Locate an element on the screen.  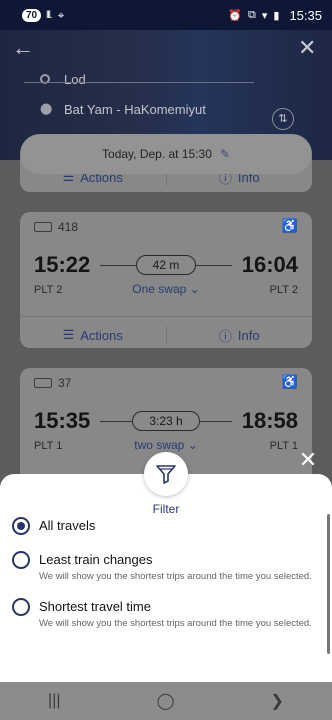
actions-label: Actions is located at coordinates (101, 335).